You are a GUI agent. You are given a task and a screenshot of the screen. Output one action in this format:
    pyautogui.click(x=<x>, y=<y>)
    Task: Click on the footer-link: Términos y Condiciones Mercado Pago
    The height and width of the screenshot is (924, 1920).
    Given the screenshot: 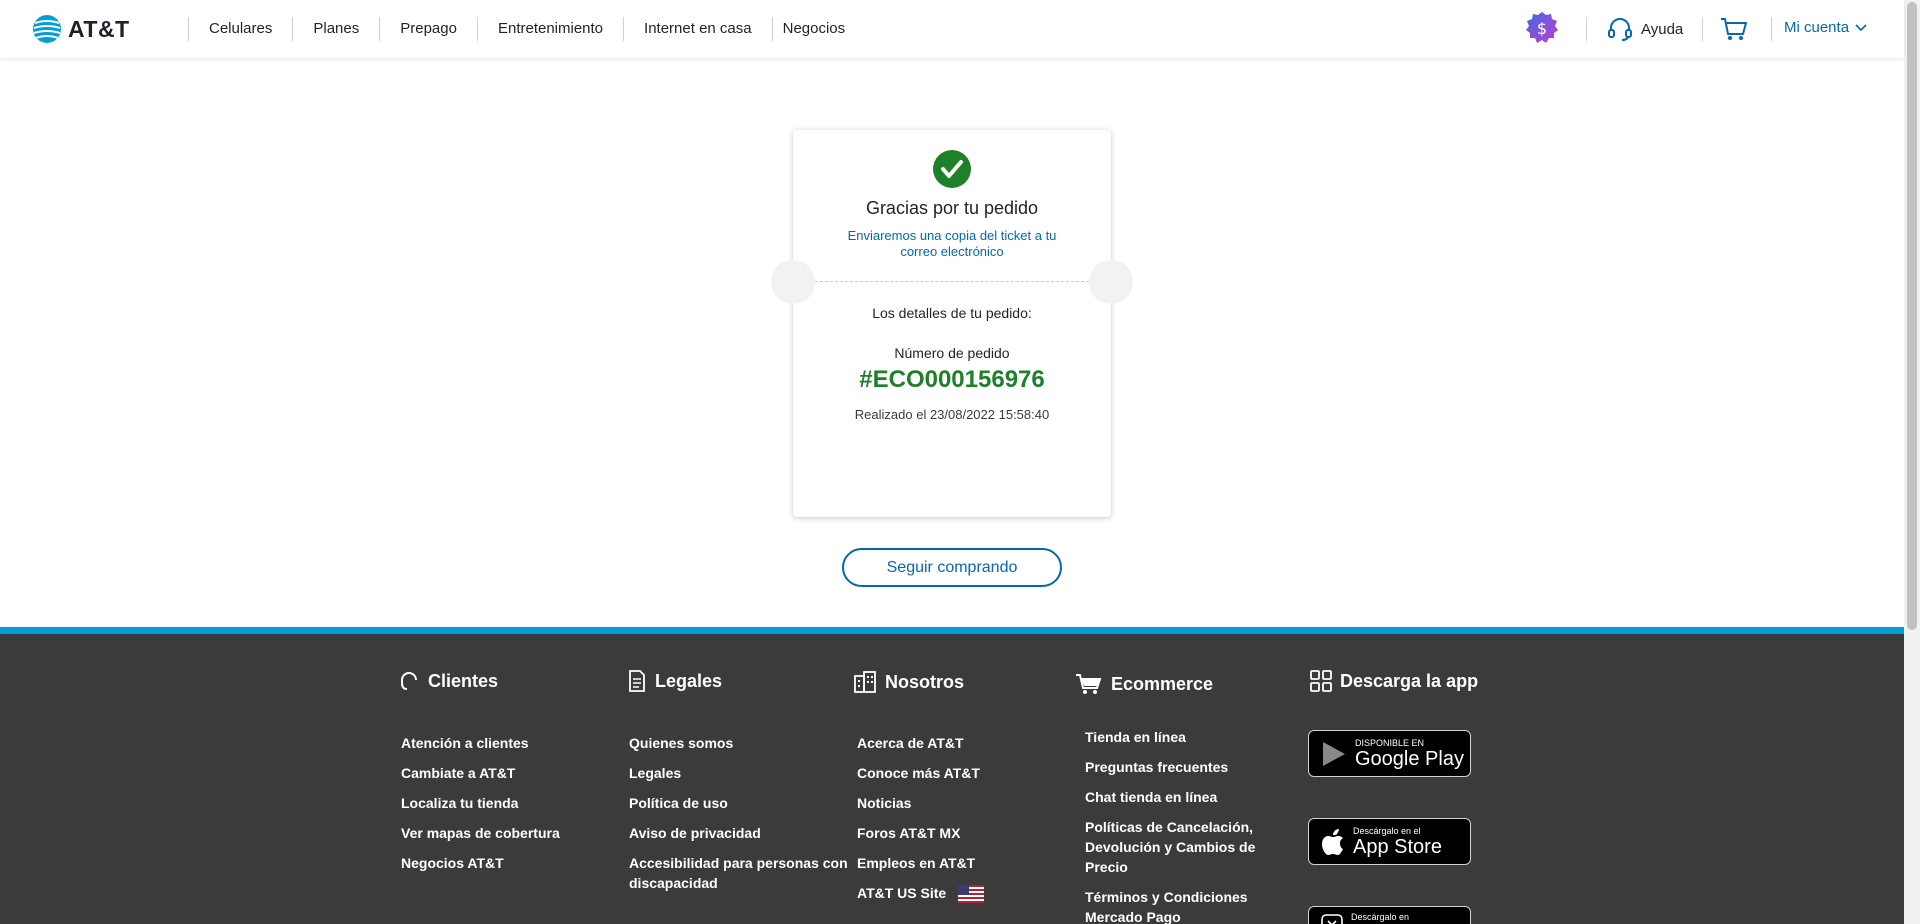 What is the action you would take?
    pyautogui.click(x=1175, y=905)
    